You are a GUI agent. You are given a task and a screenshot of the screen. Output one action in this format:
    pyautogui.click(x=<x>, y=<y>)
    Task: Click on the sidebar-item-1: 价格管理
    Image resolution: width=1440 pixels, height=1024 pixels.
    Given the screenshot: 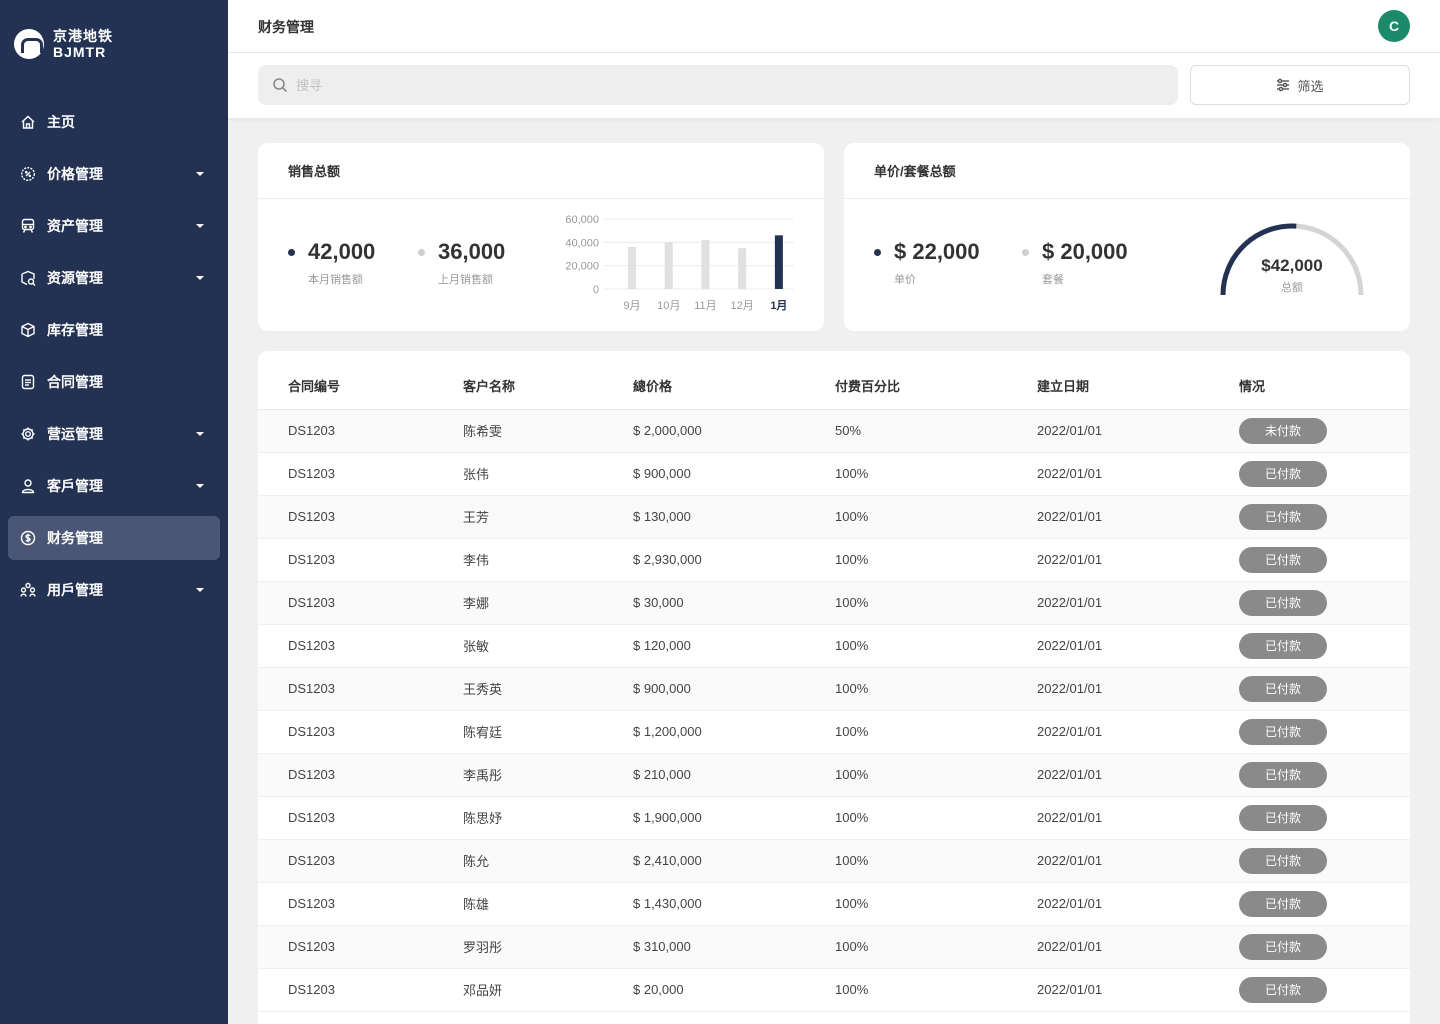 What is the action you would take?
    pyautogui.click(x=114, y=174)
    